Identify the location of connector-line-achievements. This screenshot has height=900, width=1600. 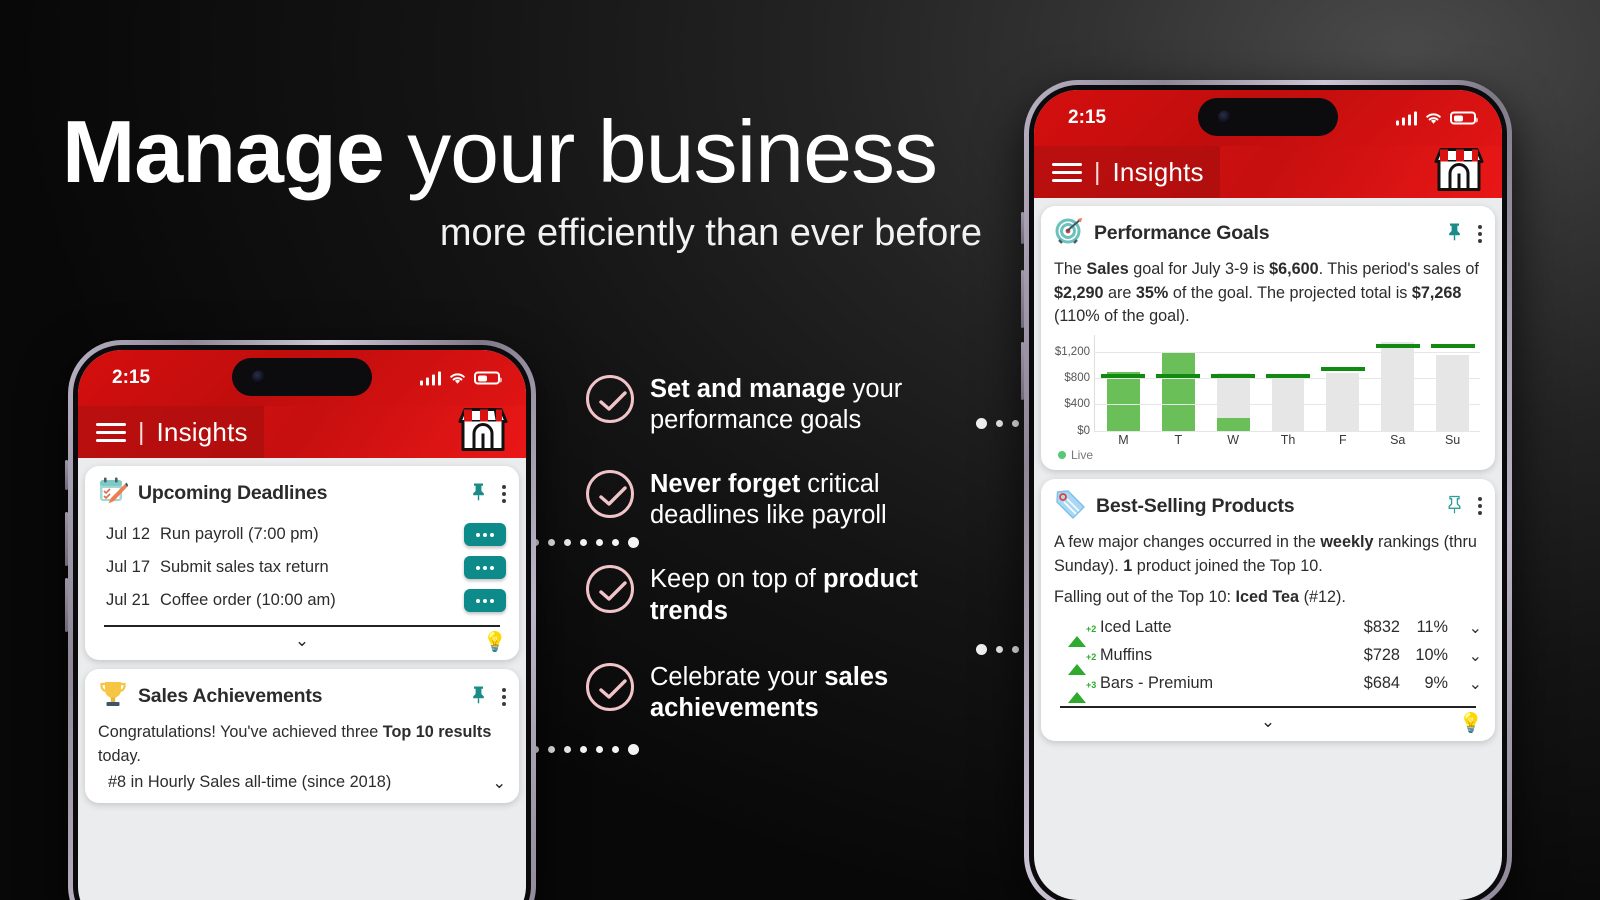
(585, 749).